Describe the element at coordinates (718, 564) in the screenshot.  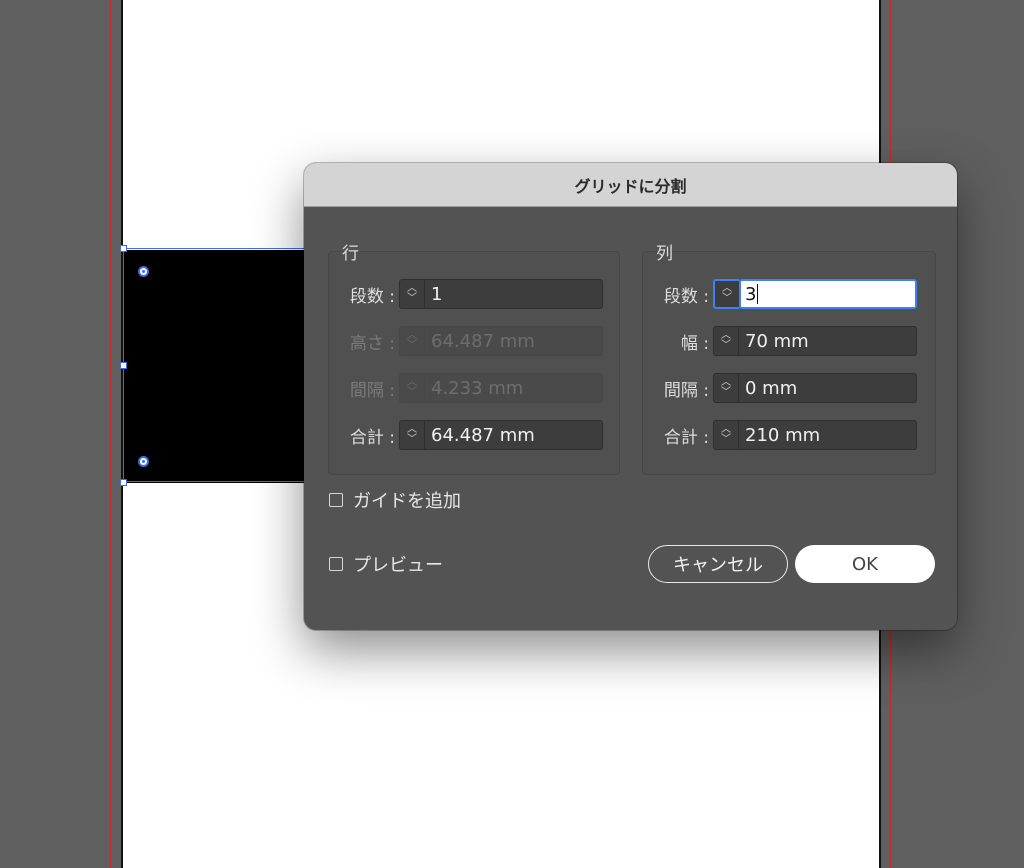
I see `cancel-button: キャンセル` at that location.